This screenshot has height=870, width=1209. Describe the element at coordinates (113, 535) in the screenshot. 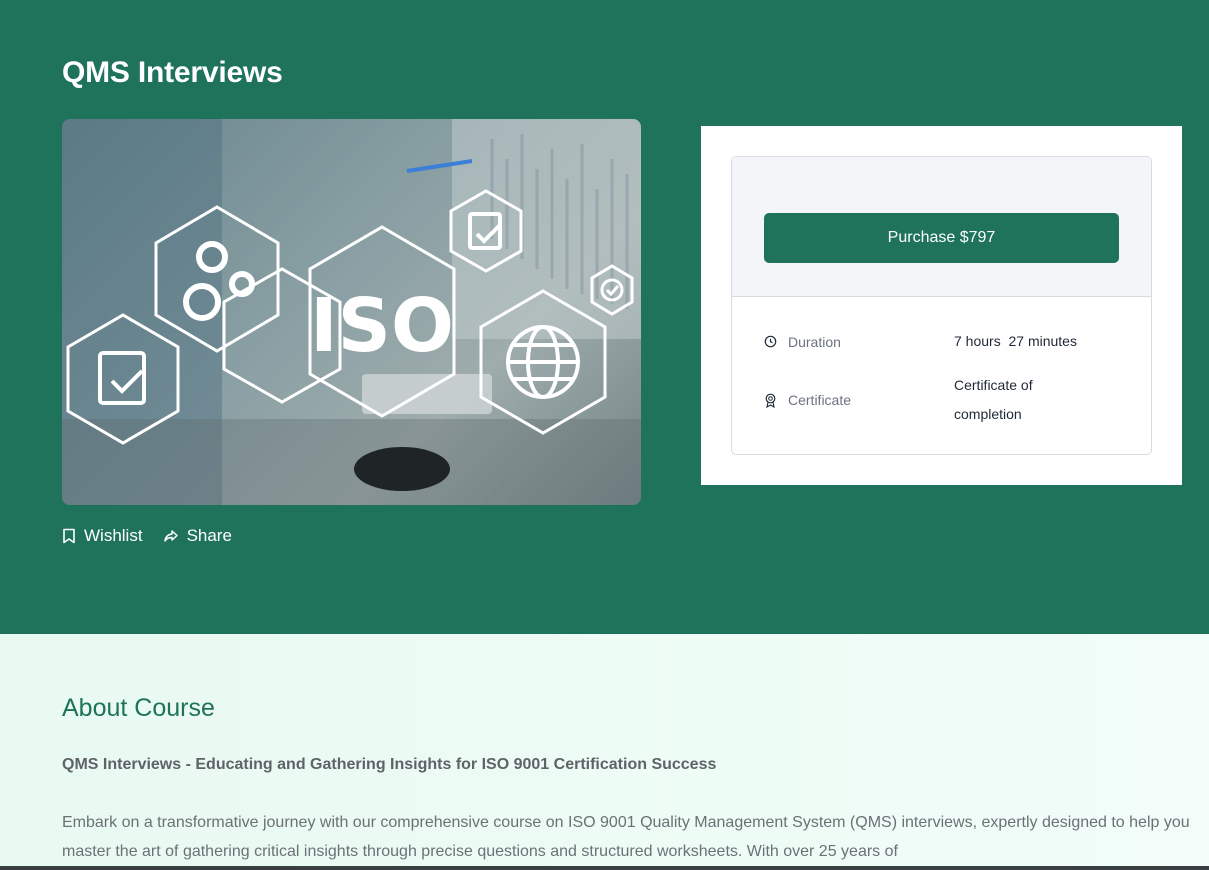

I see `wishlist-label: Wishlist` at that location.